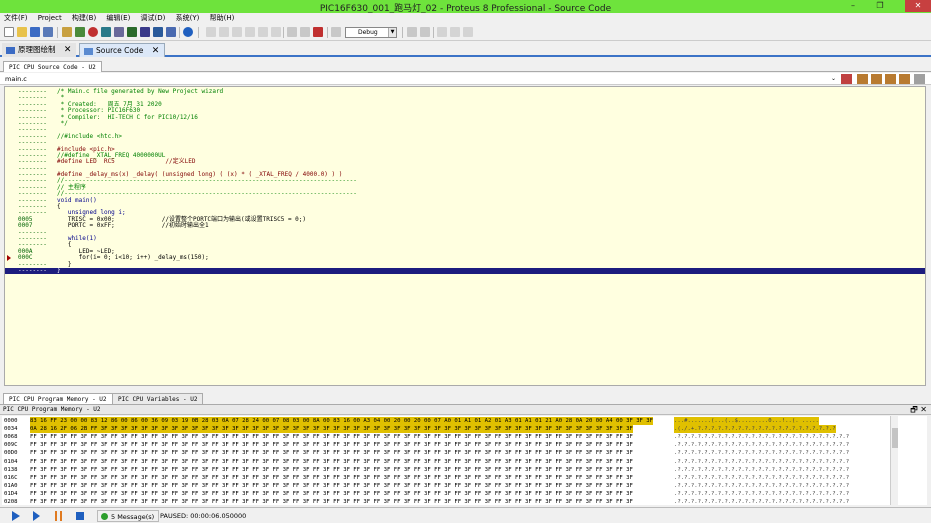 The width and height of the screenshot is (931, 523). What do you see at coordinates (914, 409) in the screenshot?
I see `restore-panel-icon: 🗗` at bounding box center [914, 409].